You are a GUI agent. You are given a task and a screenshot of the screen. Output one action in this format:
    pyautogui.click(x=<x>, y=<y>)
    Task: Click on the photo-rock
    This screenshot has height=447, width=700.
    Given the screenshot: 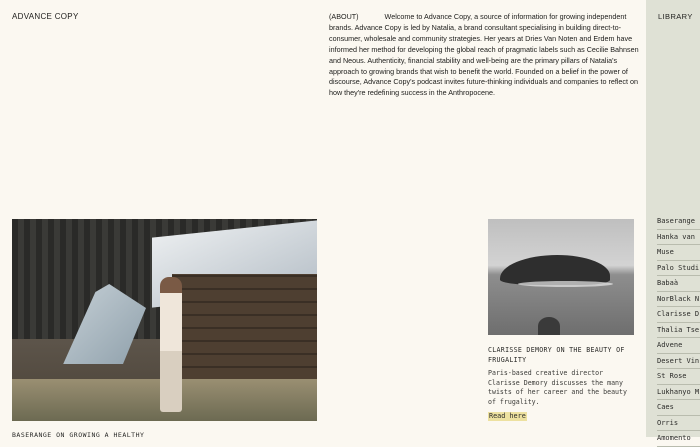 What is the action you would take?
    pyautogui.click(x=549, y=326)
    